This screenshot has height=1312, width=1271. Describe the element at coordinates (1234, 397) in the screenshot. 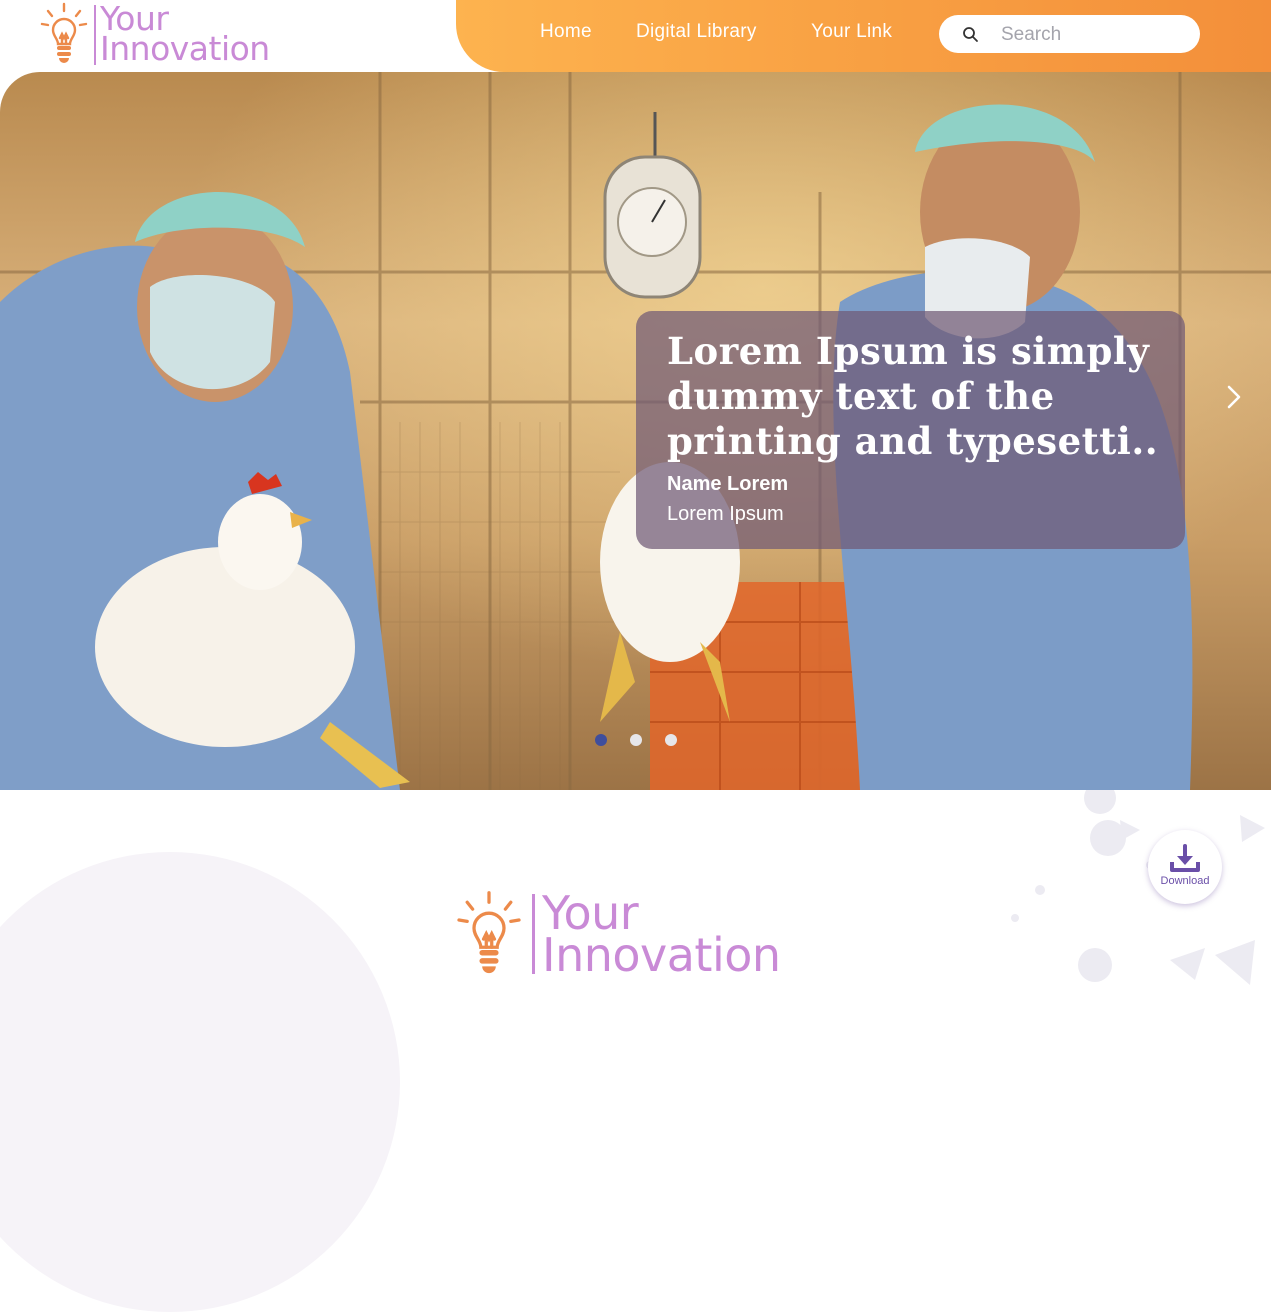

I see `chevron-right-icon` at that location.